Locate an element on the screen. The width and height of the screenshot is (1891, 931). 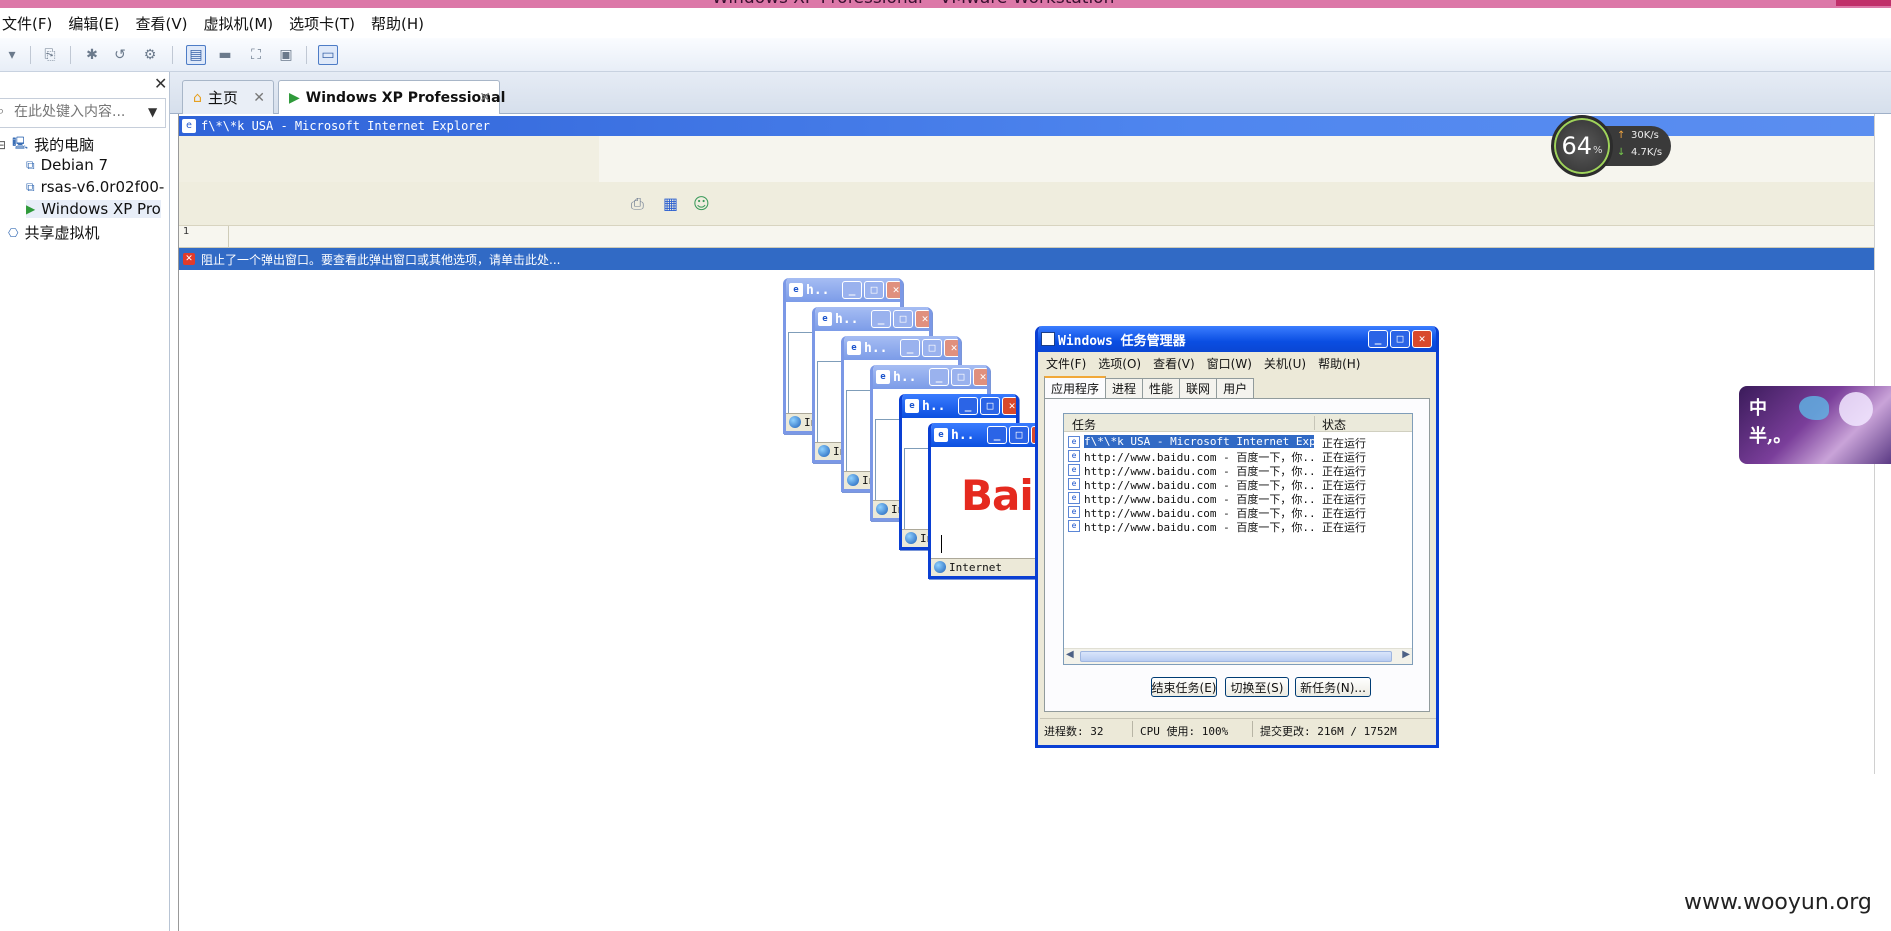
scroll-thumb is located at coordinates (1236, 656).